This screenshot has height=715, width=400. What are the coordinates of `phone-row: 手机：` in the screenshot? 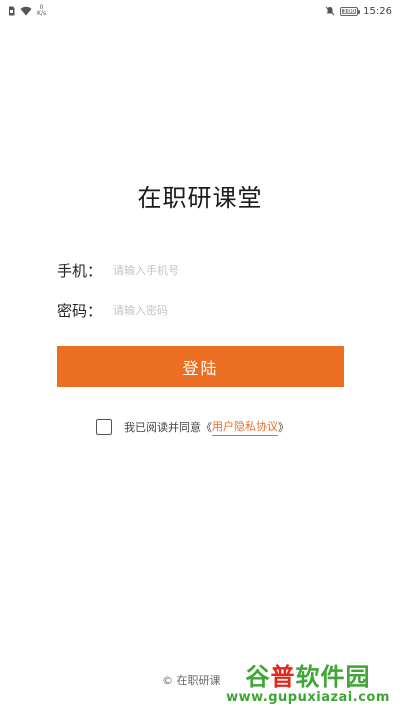 It's located at (202, 270).